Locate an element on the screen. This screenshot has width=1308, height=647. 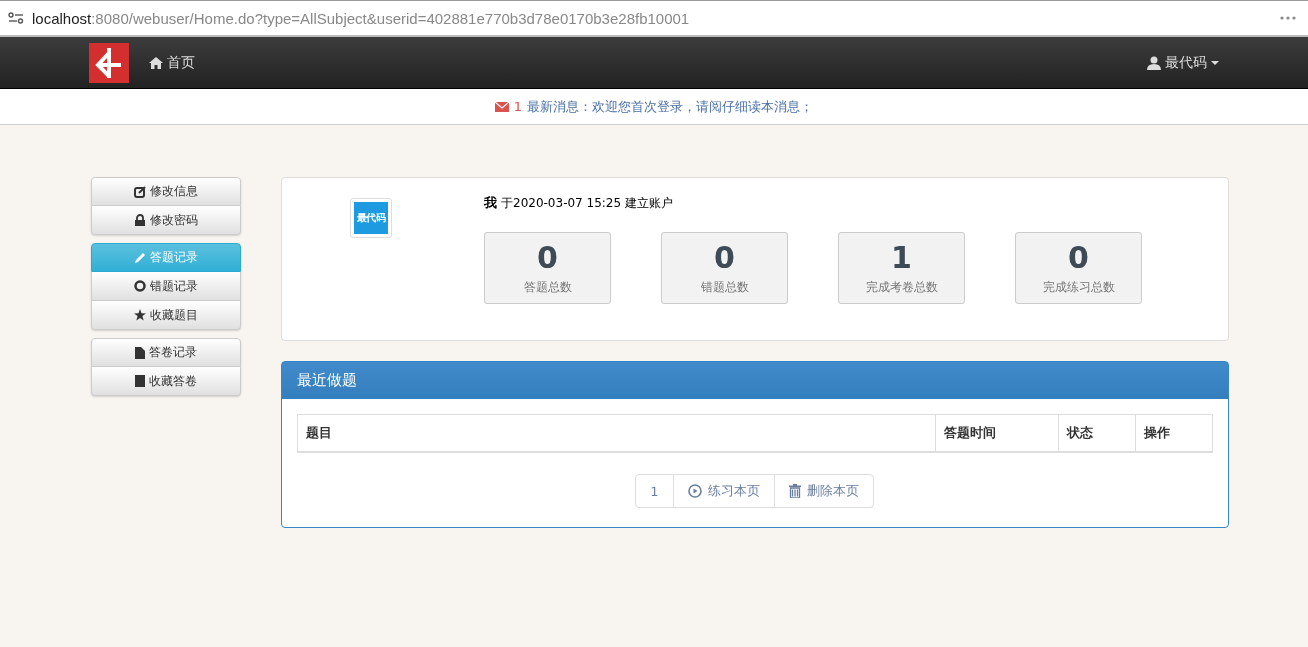
column-header: 题目 is located at coordinates (616, 433).